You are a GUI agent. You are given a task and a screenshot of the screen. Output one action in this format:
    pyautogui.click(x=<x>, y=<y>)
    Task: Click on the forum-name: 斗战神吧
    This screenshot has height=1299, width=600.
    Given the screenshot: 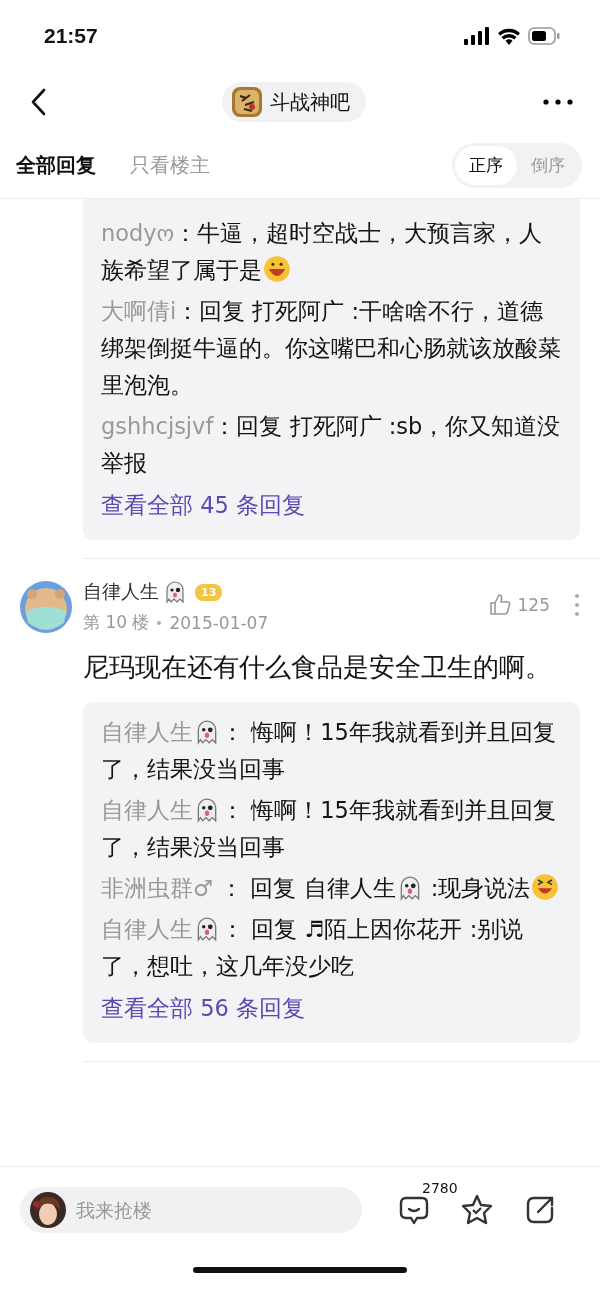 What is the action you would take?
    pyautogui.click(x=310, y=102)
    